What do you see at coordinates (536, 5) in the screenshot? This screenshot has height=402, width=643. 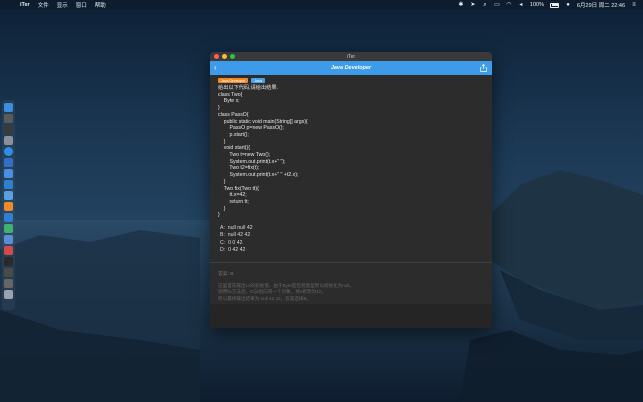 I see `battery-percent: 100%` at bounding box center [536, 5].